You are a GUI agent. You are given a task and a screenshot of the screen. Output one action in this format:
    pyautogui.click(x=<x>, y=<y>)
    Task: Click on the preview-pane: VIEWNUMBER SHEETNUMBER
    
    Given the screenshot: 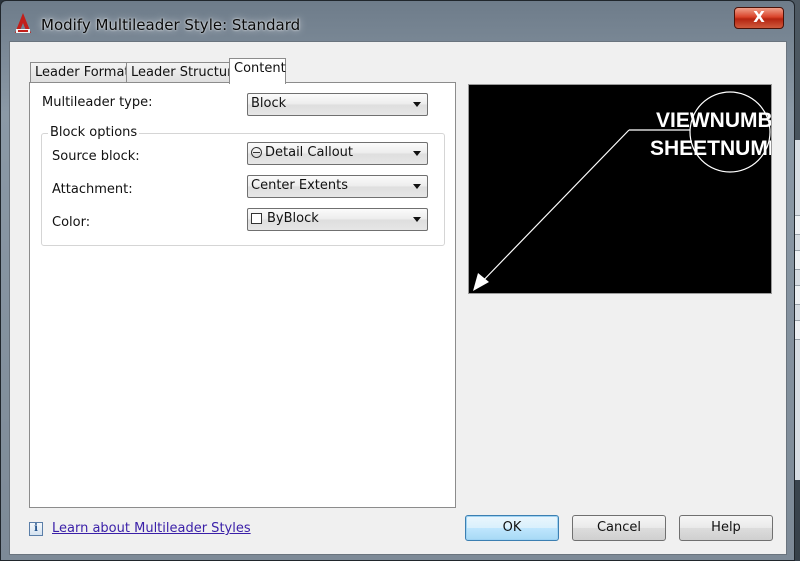 What is the action you would take?
    pyautogui.click(x=620, y=189)
    